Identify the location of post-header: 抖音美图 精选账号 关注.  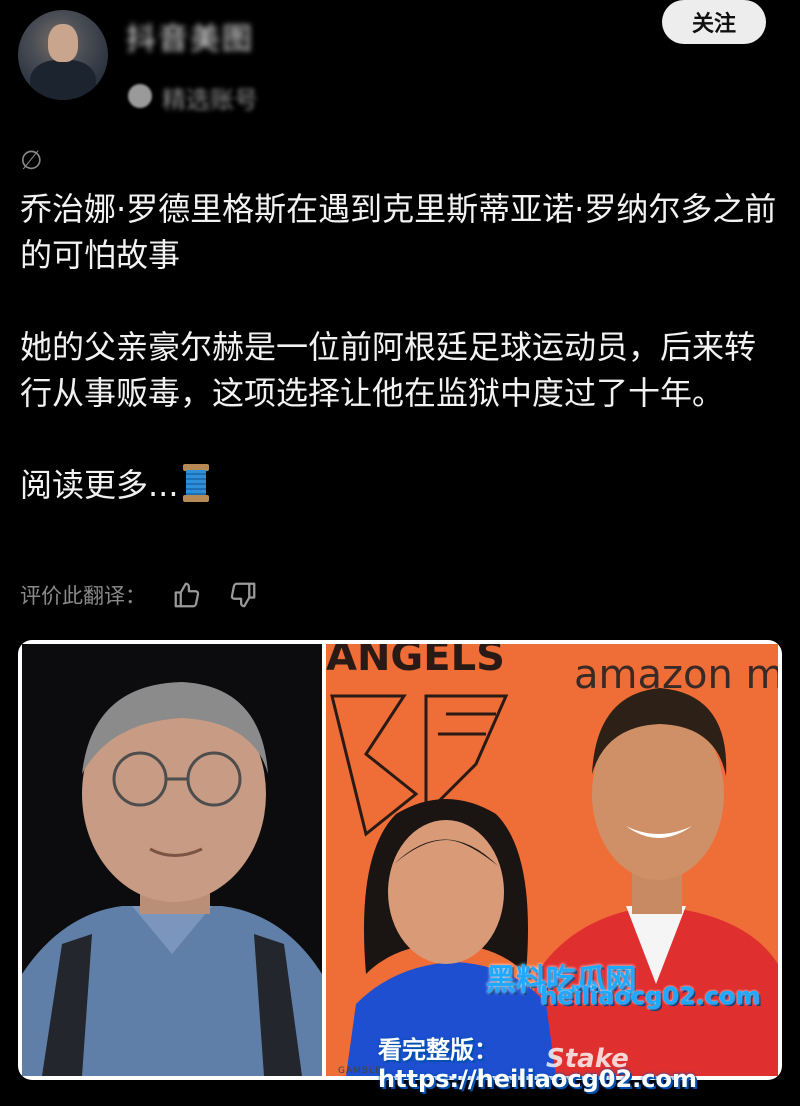
(400, 65).